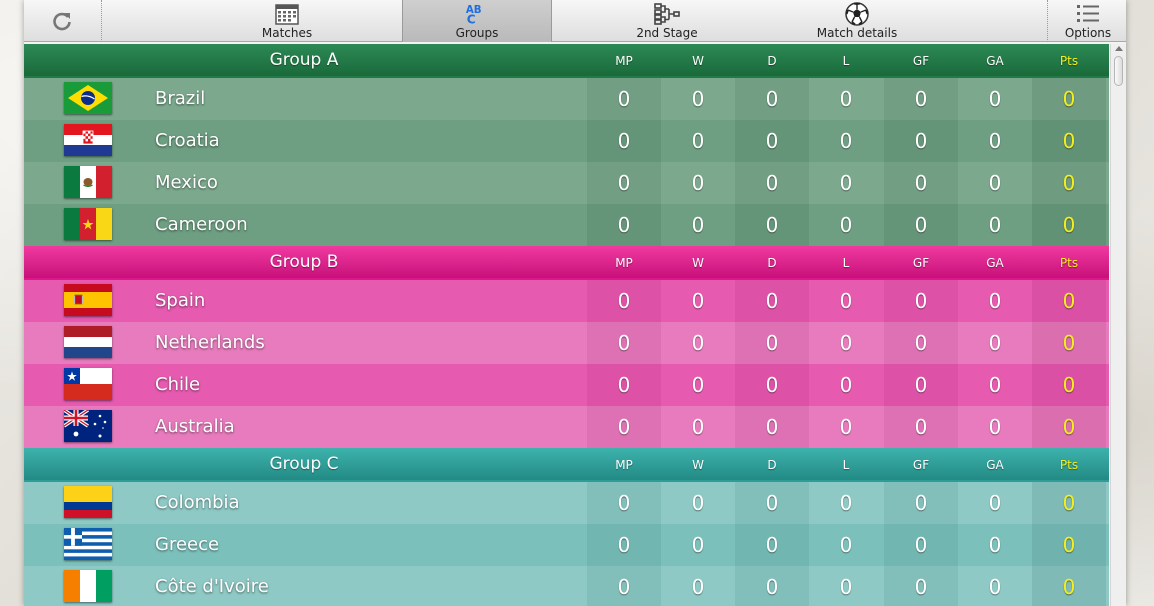 The height and width of the screenshot is (606, 1154). What do you see at coordinates (566, 465) in the screenshot?
I see `group-header: Group C MP W D L GF GA Pts` at bounding box center [566, 465].